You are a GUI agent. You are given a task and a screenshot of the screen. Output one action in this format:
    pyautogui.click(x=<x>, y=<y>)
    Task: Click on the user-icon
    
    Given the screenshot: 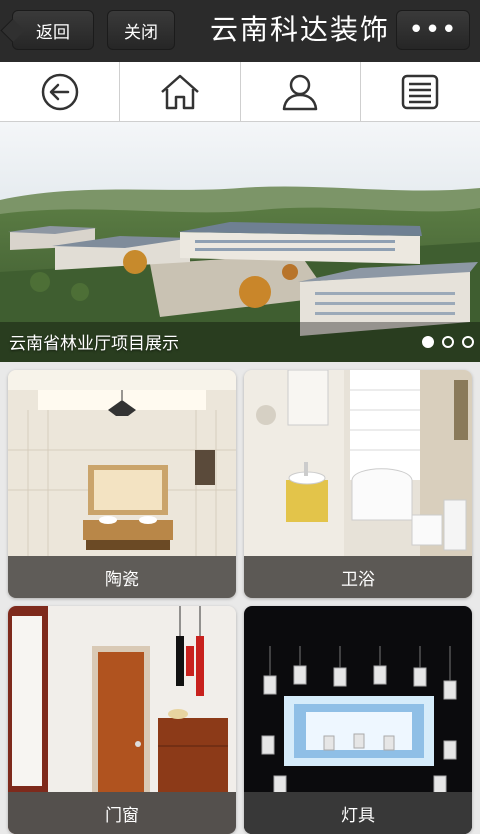 What is the action you would take?
    pyautogui.click(x=300, y=92)
    